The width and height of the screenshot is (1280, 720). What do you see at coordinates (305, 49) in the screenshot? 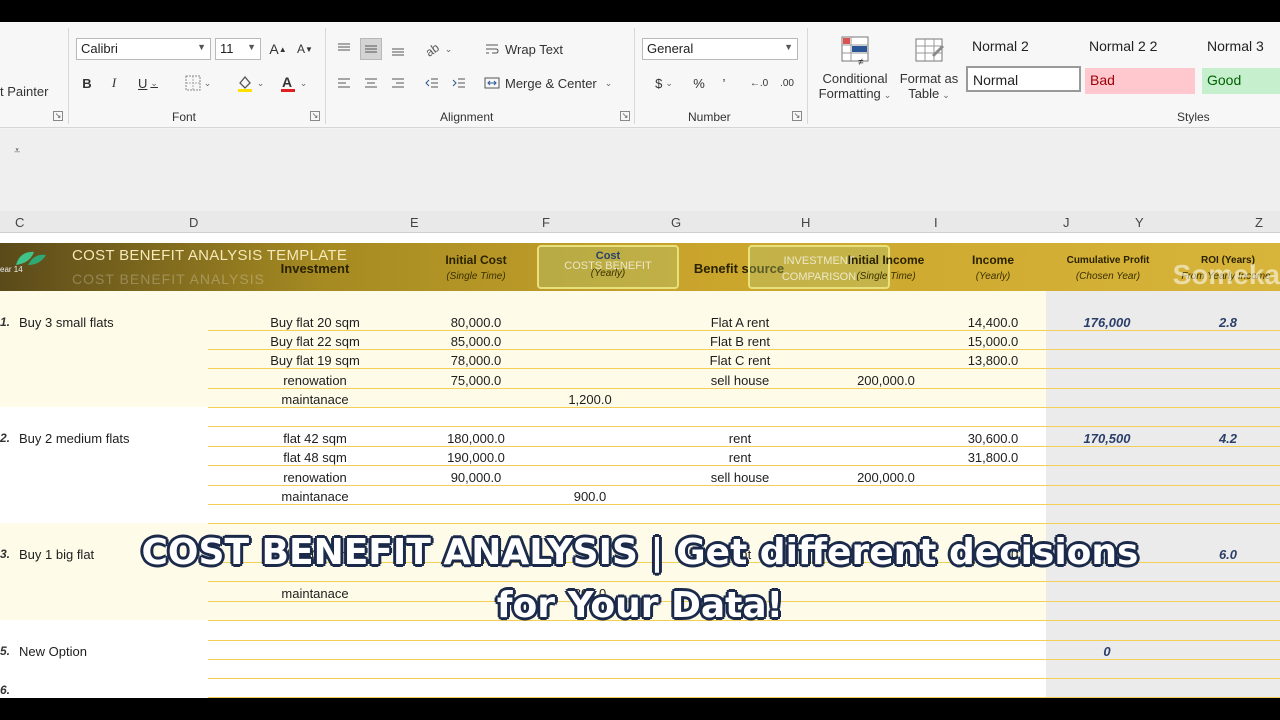
I see `shrink-font-button: A ▼` at bounding box center [305, 49].